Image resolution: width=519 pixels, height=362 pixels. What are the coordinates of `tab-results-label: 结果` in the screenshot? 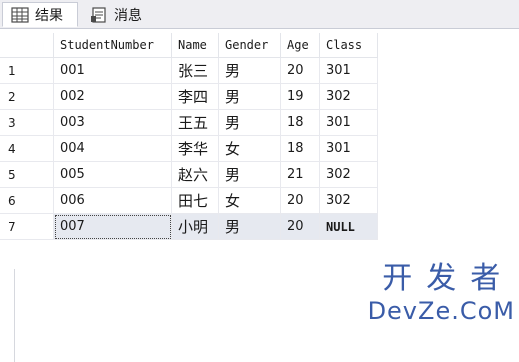 It's located at (49, 15).